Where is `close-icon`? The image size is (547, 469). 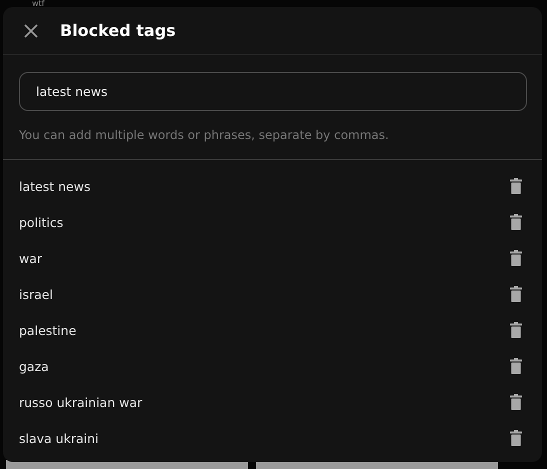 close-icon is located at coordinates (31, 30).